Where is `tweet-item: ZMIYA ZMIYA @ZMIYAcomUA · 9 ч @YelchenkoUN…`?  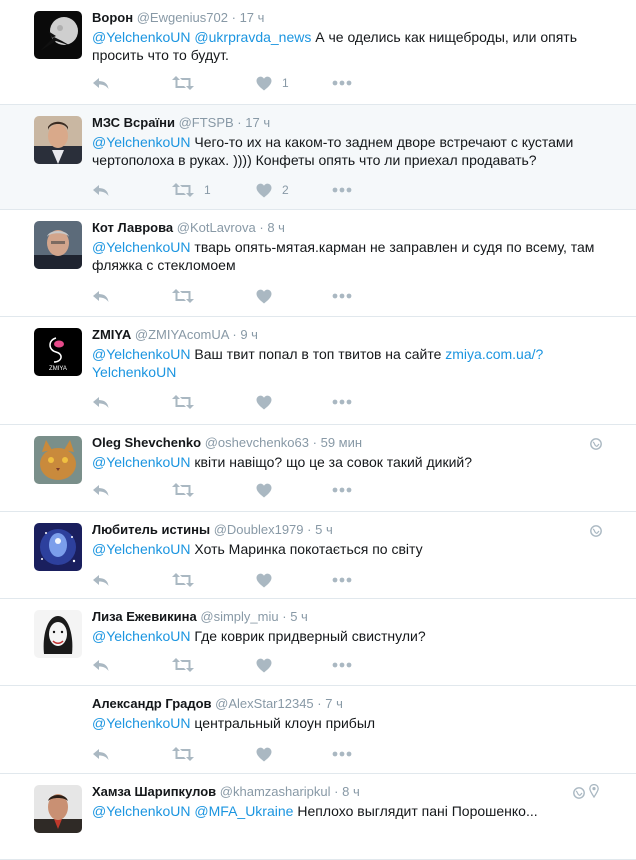
tweet-item: ZMIYA ZMIYA @ZMIYAcomUA · 9 ч @YelchenkoUN… is located at coordinates (318, 371).